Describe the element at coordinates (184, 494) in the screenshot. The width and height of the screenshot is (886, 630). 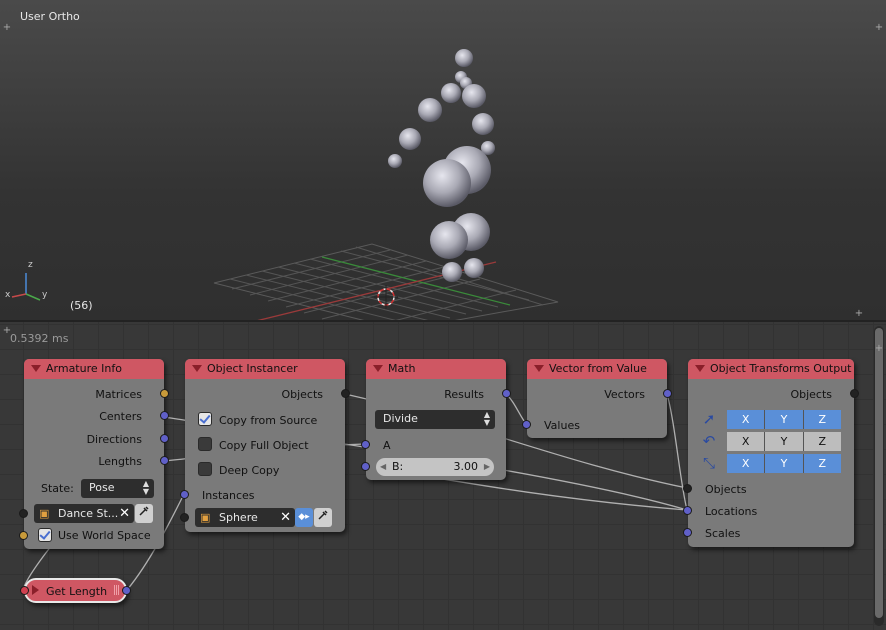
I see `socket-instances-input` at that location.